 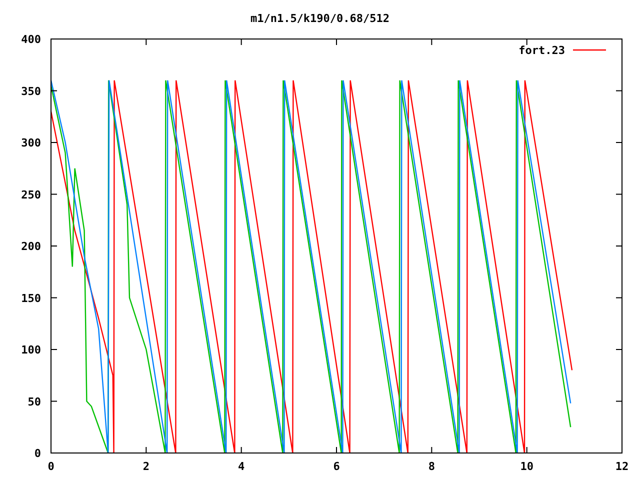 I want to click on tick-label: 350, so click(x=31, y=91).